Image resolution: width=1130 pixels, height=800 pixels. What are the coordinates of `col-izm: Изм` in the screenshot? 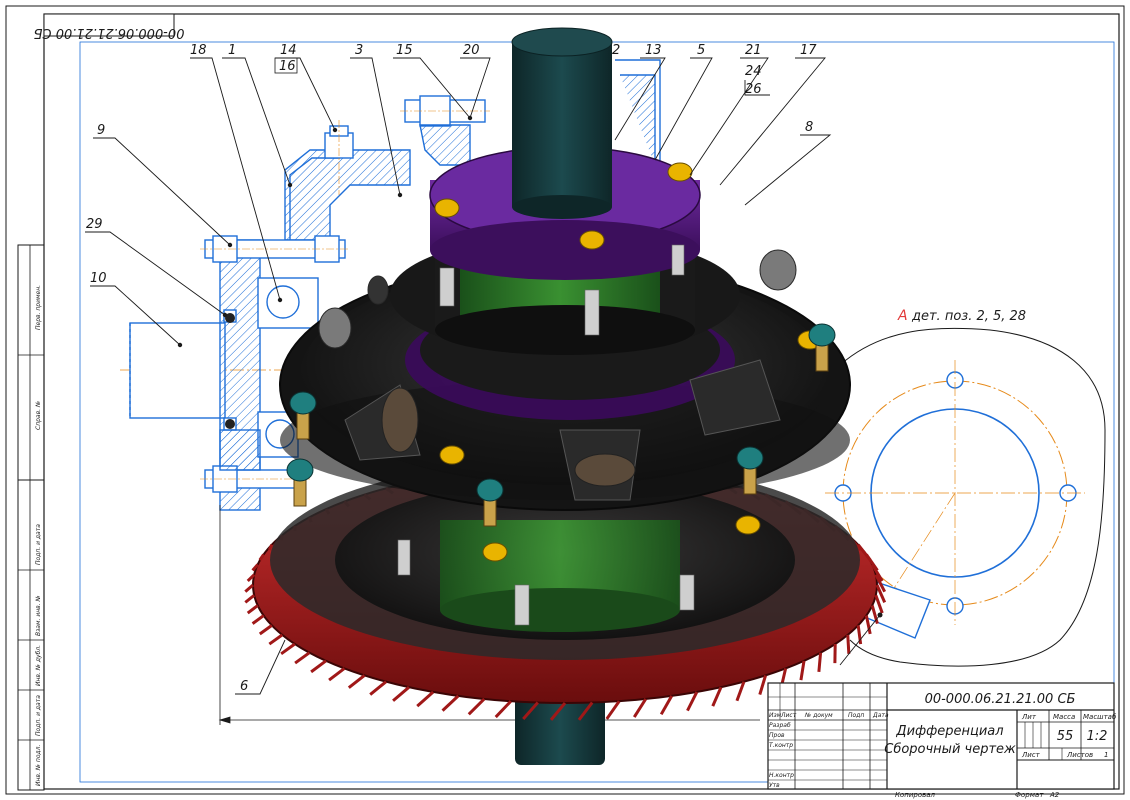 It's located at (775, 715).